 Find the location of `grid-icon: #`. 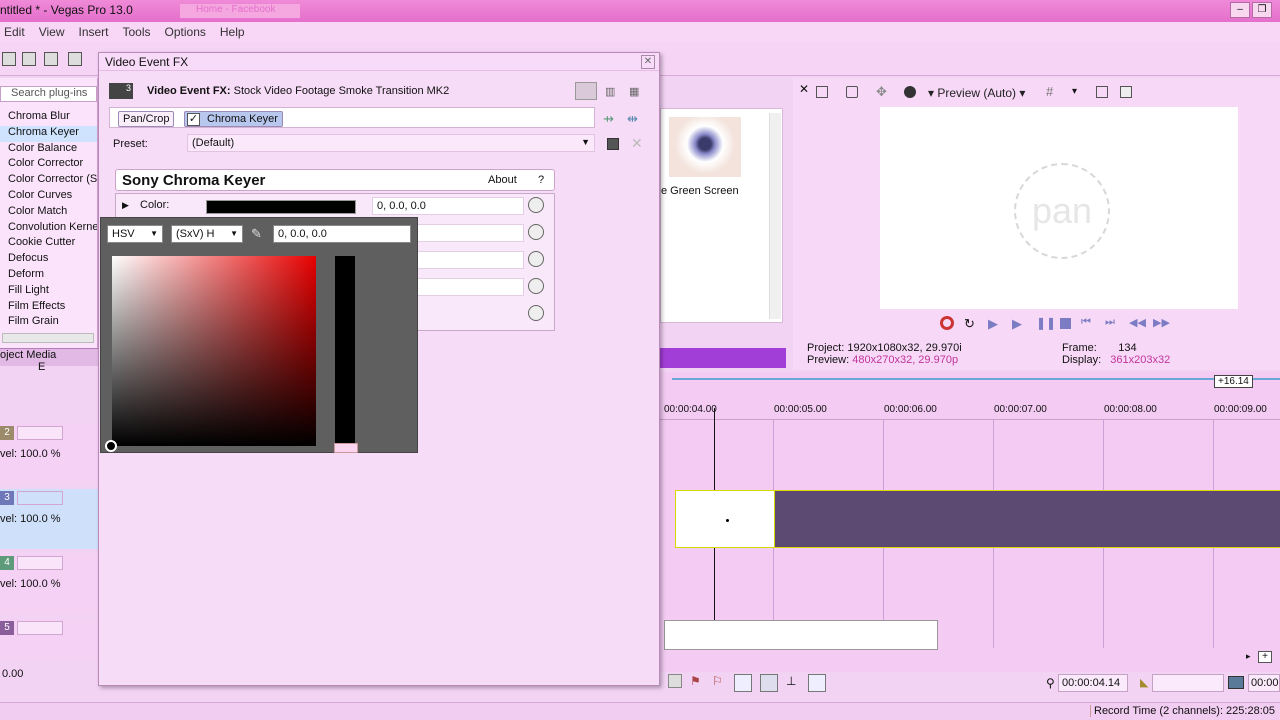

grid-icon: # is located at coordinates (1049, 91).